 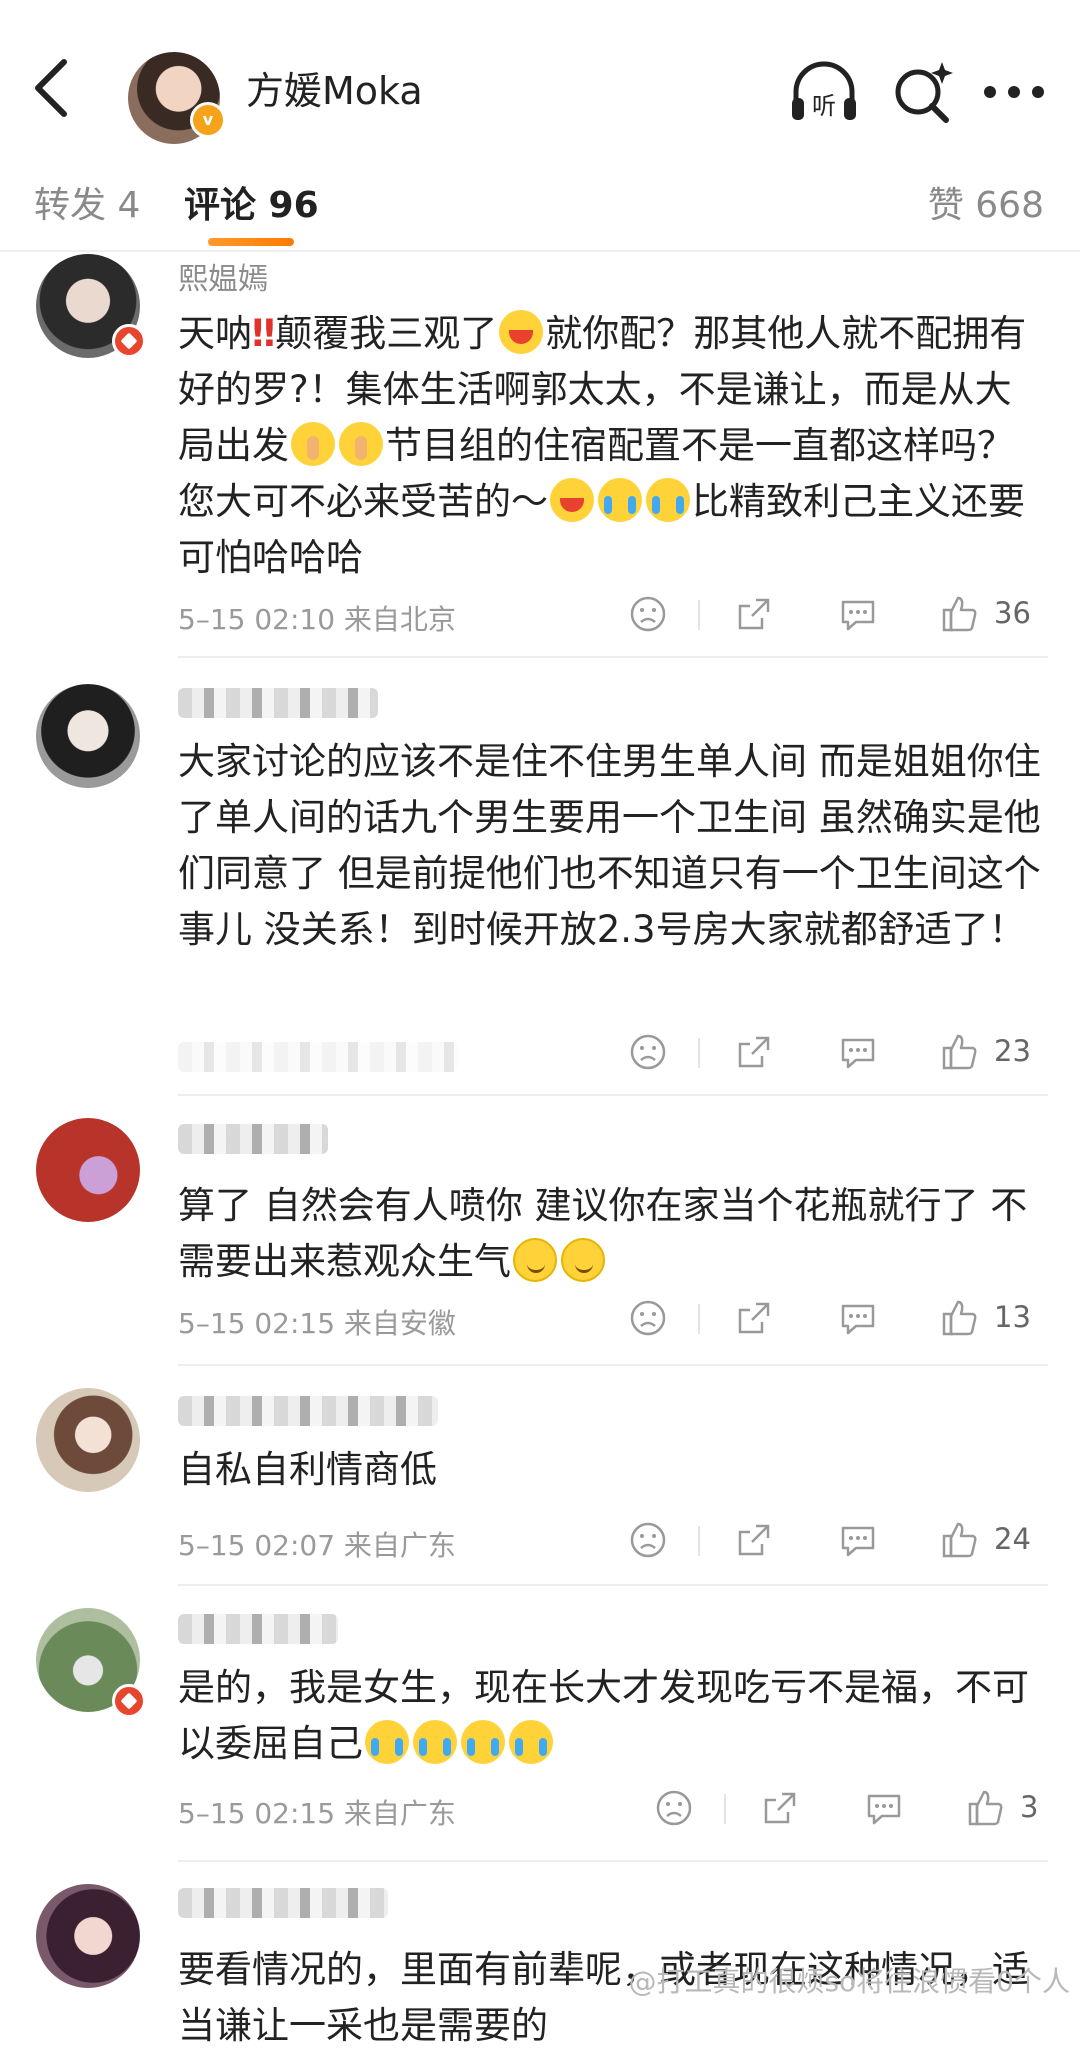 What do you see at coordinates (834, 1054) in the screenshot?
I see `comment-actions: 23` at bounding box center [834, 1054].